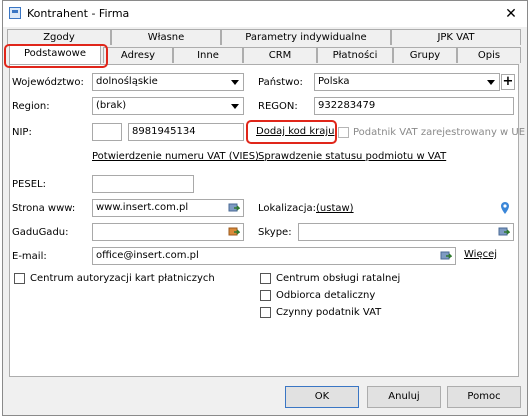 The width and height of the screenshot is (532, 420). Describe the element at coordinates (44, 208) in the screenshot. I see `strona-www-label: Strona www:` at that location.